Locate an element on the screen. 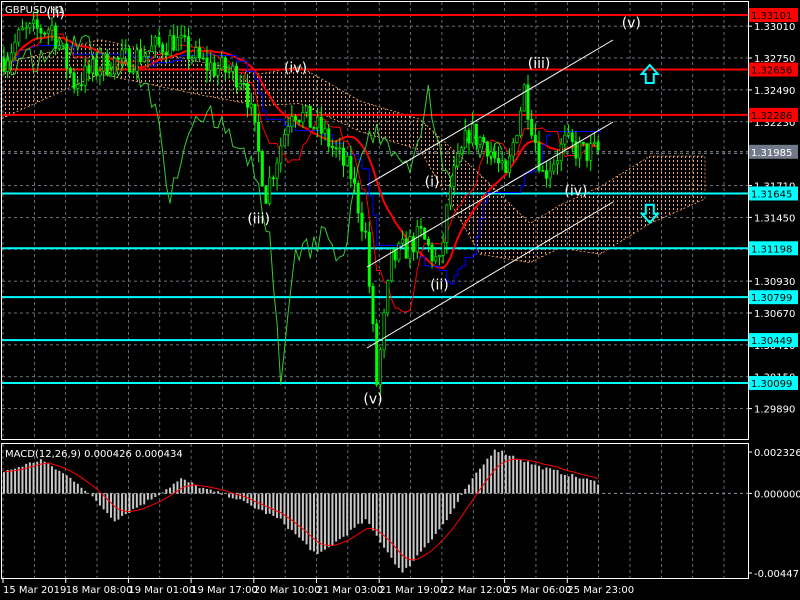 The height and width of the screenshot is (600, 800). time-label: 19 Mar 01:00 is located at coordinates (161, 590).